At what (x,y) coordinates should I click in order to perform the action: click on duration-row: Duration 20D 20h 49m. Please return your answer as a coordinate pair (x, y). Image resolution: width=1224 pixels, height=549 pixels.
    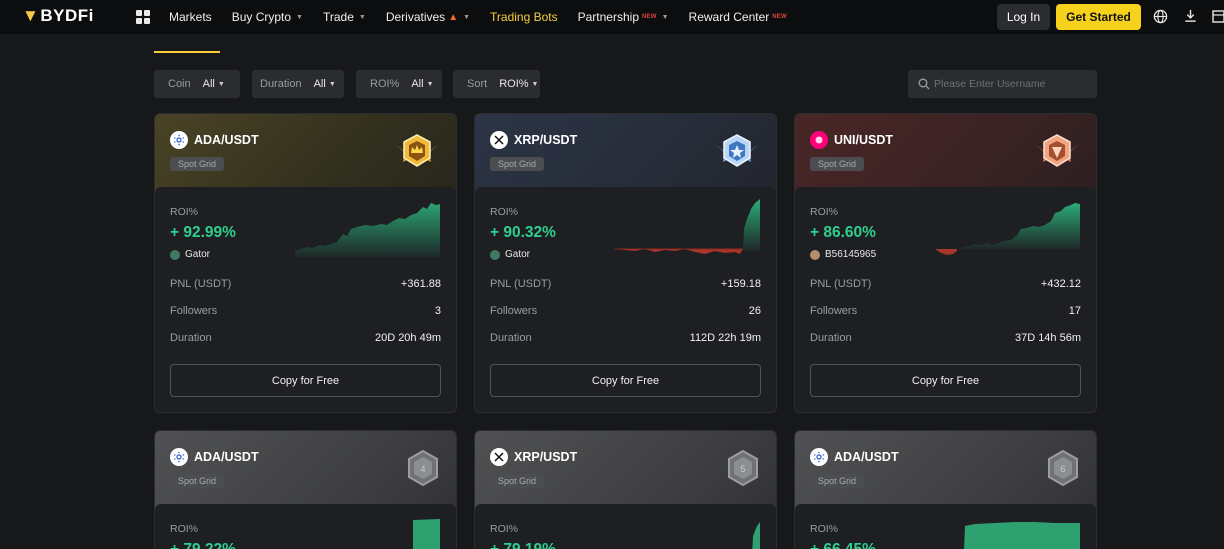
    Looking at the image, I should click on (305, 338).